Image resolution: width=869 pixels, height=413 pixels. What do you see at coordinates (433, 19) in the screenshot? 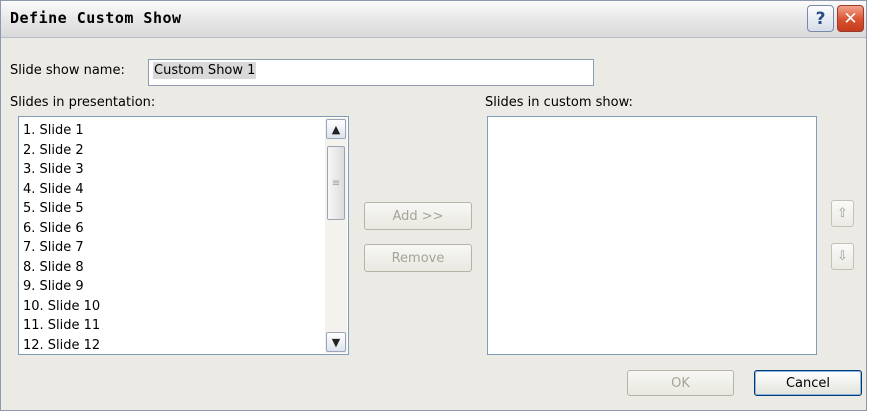
I see `title-bar: Define Custom Show ? ✕` at bounding box center [433, 19].